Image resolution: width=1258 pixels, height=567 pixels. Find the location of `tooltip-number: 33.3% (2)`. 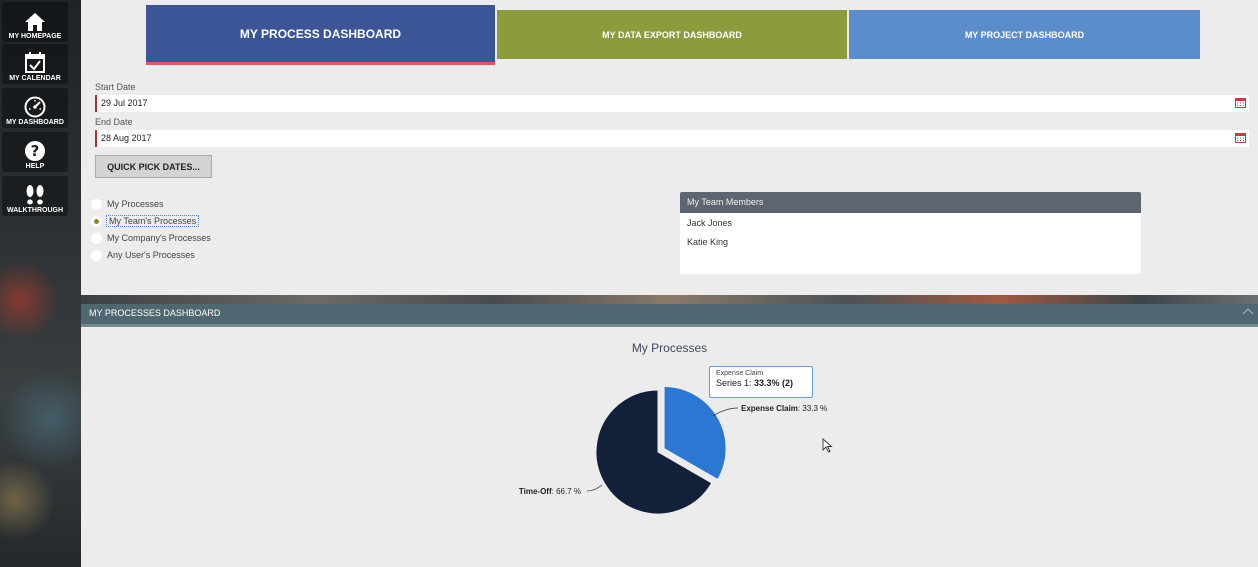

tooltip-number: 33.3% (2) is located at coordinates (774, 383).